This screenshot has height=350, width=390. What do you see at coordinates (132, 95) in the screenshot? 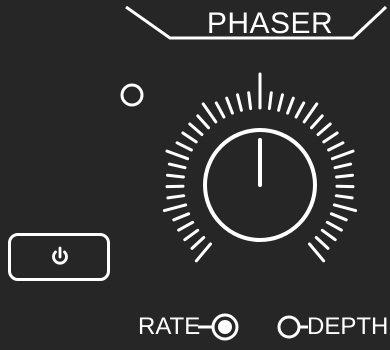
I see `status-led` at bounding box center [132, 95].